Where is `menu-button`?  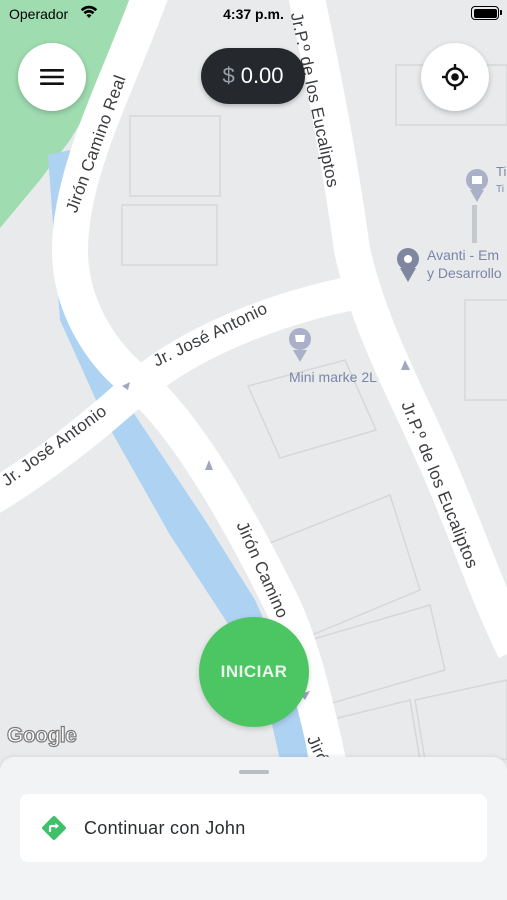 menu-button is located at coordinates (52, 77).